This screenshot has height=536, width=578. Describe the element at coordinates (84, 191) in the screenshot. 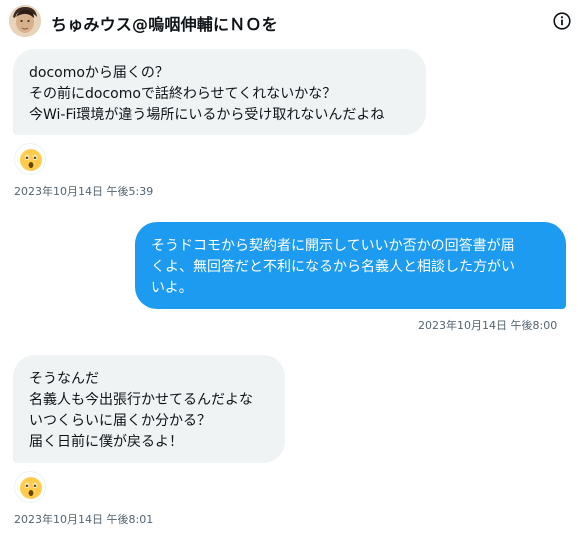

I see `message-timestamp: 2023年10月14日 午後5:39` at that location.